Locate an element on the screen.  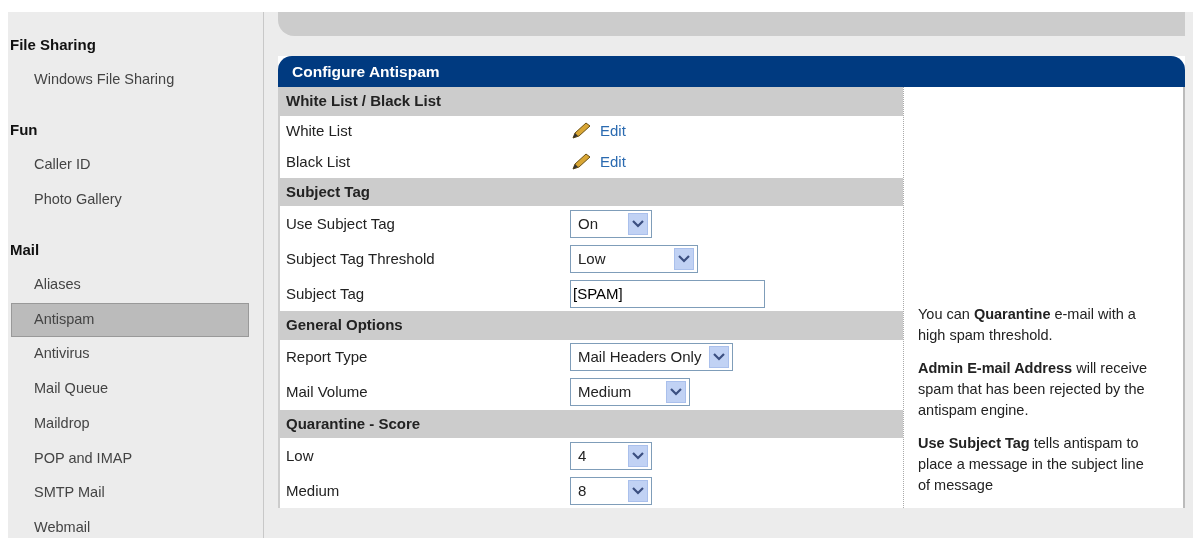
help-text: Use Subject Tag tells antispam to place a message in the subject line of message is located at coordinates (1031, 465).